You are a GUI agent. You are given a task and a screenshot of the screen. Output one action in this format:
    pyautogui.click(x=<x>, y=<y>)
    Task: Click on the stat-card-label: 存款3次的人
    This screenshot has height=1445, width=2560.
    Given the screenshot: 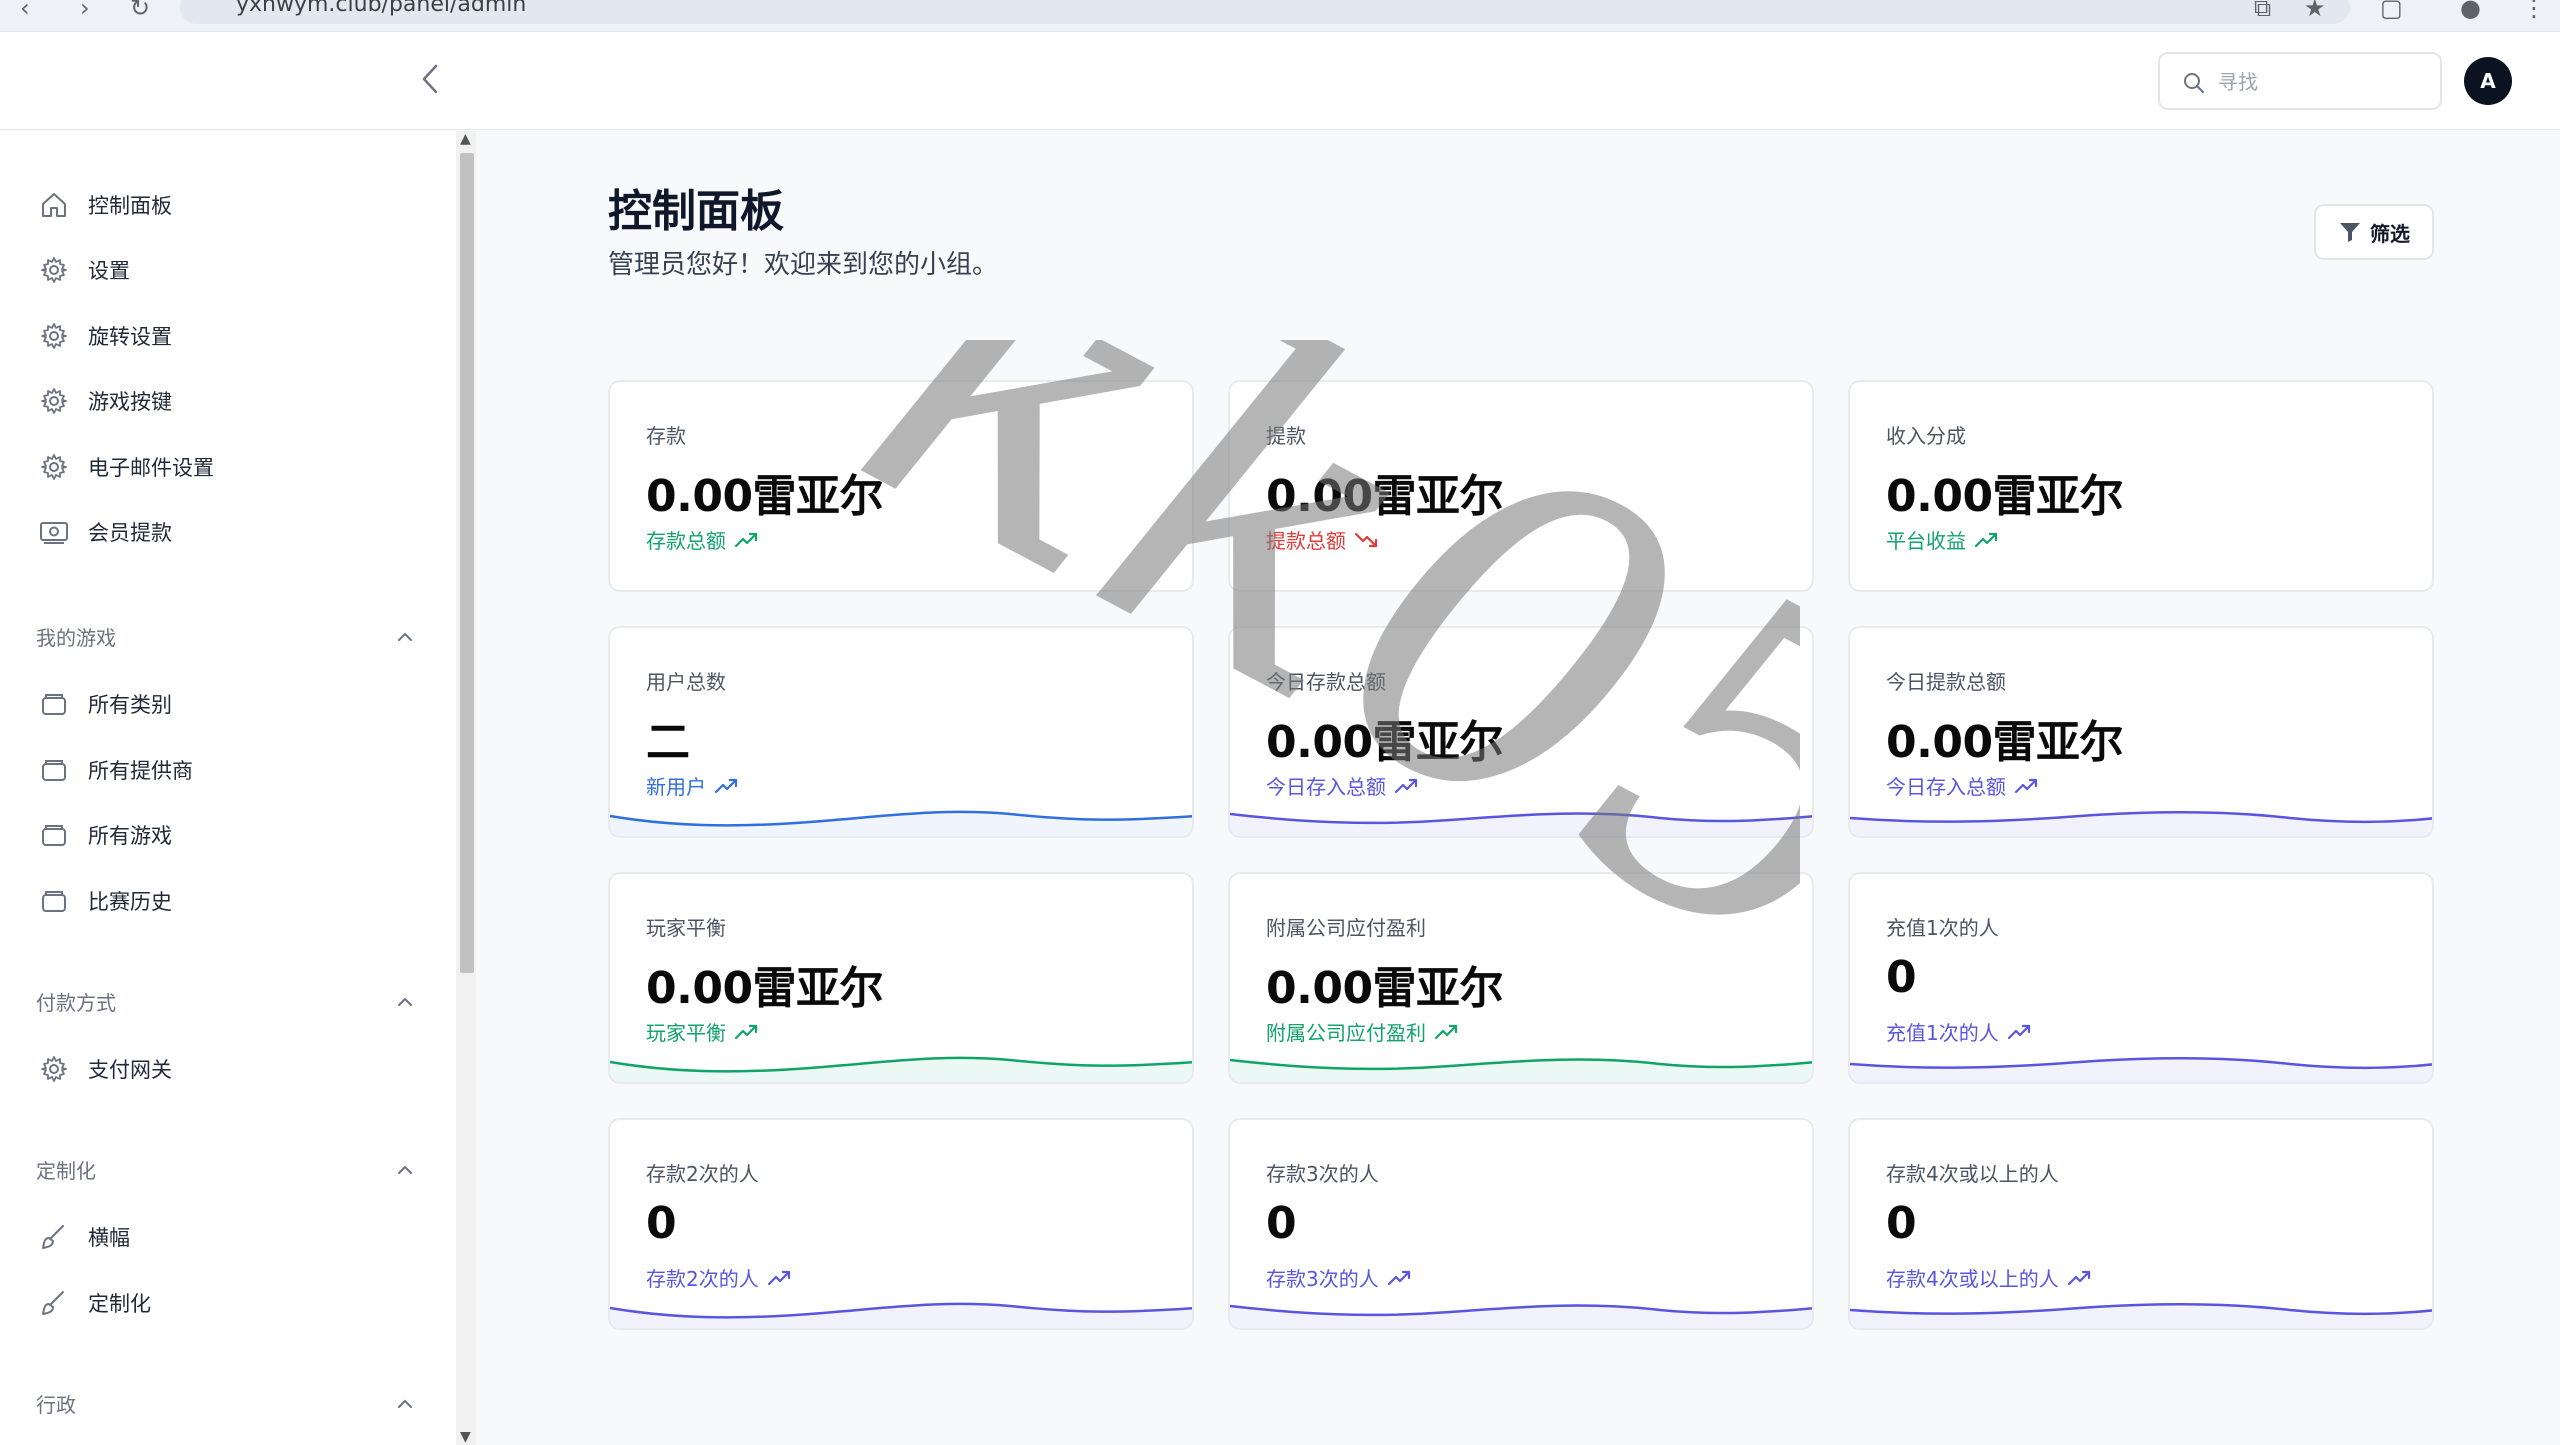 What is the action you would take?
    pyautogui.click(x=1322, y=1174)
    